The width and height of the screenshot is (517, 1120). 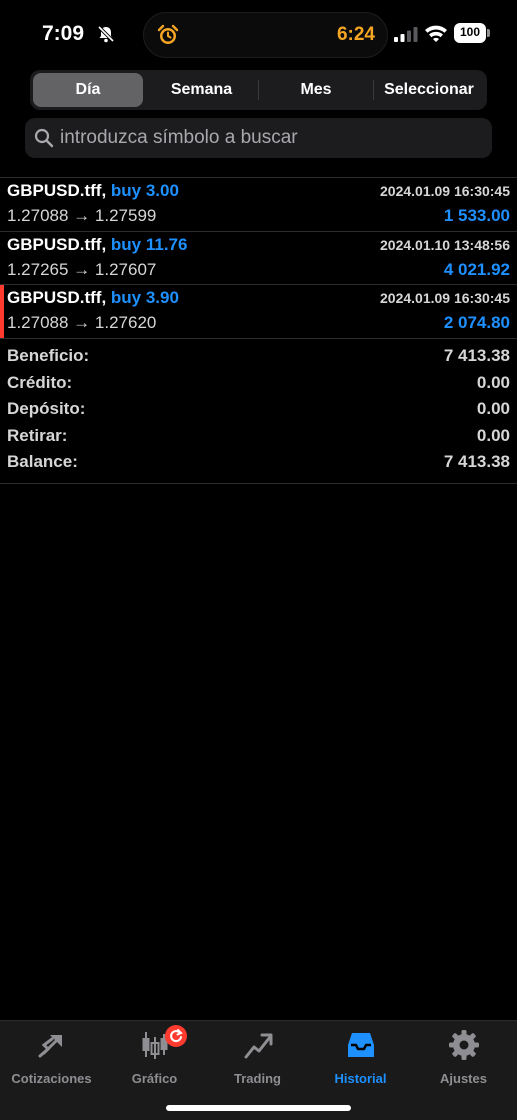 I want to click on tab-cotizaciones: Cotizaciones, so click(x=51, y=1059).